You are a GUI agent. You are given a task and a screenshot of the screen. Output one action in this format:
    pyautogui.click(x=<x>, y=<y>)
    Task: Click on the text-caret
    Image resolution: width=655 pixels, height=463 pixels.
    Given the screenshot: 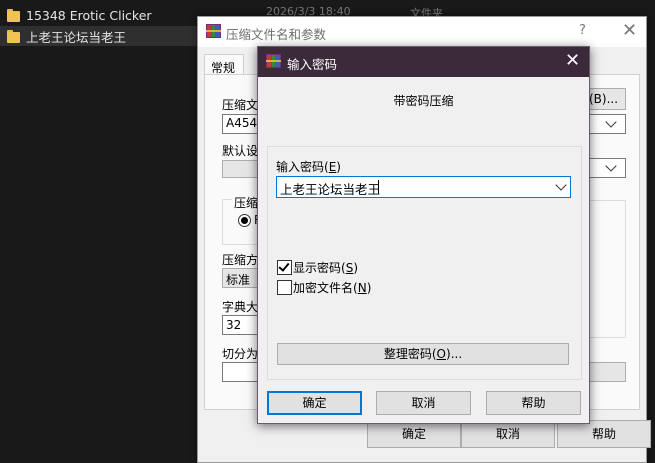 What is the action you would take?
    pyautogui.click(x=378, y=187)
    